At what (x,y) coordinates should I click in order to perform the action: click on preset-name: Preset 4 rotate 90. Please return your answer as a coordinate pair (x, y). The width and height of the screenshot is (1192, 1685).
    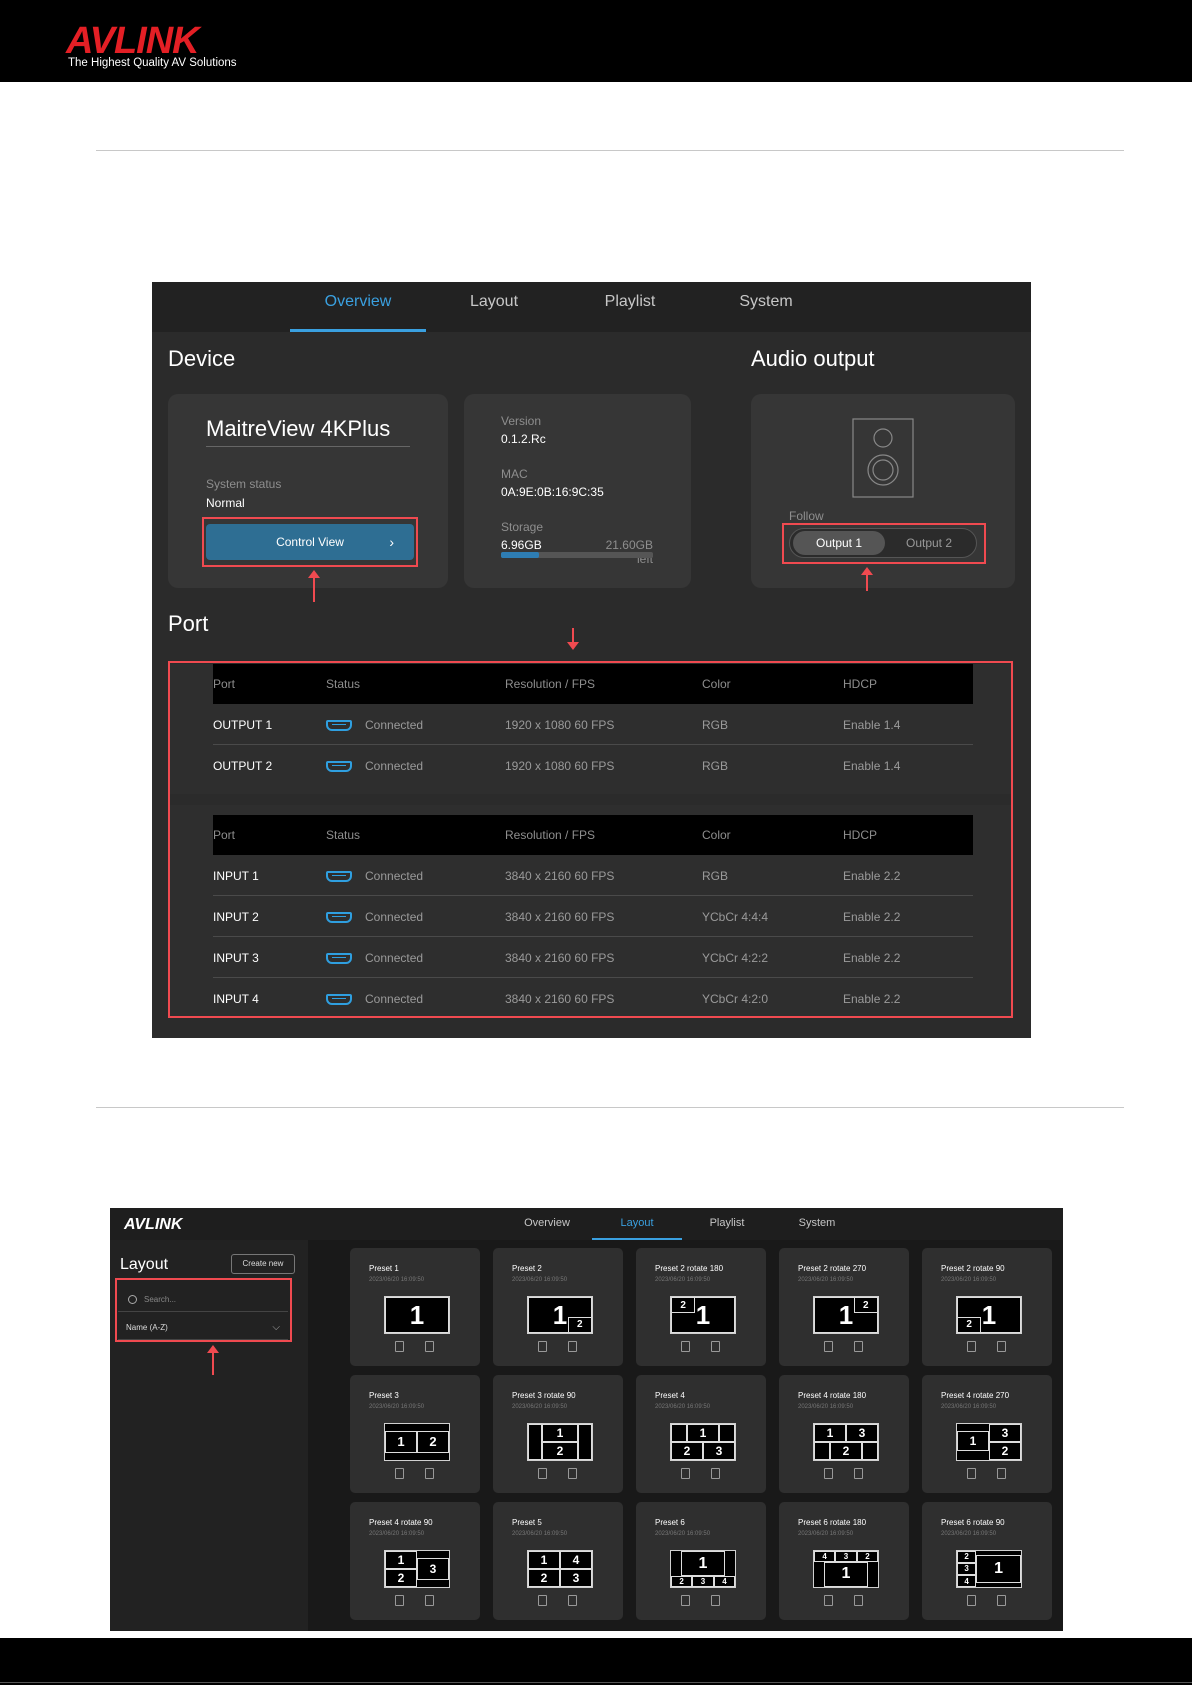
    Looking at the image, I should click on (401, 1522).